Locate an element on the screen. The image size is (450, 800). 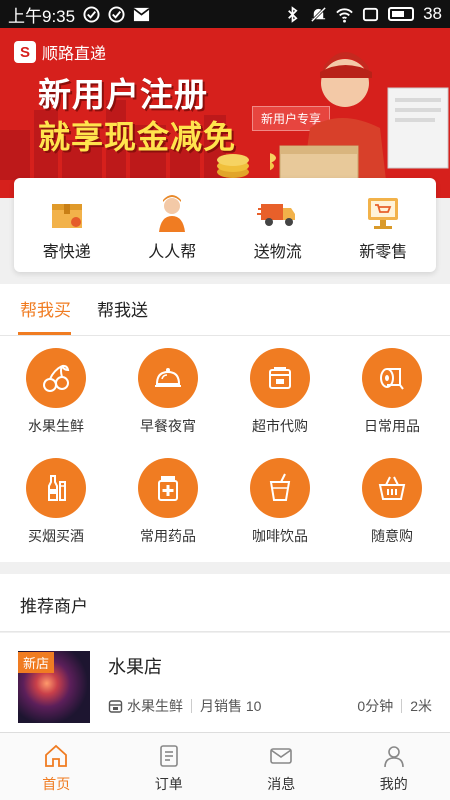
nav-home: 首页 is located at coordinates (56, 766).